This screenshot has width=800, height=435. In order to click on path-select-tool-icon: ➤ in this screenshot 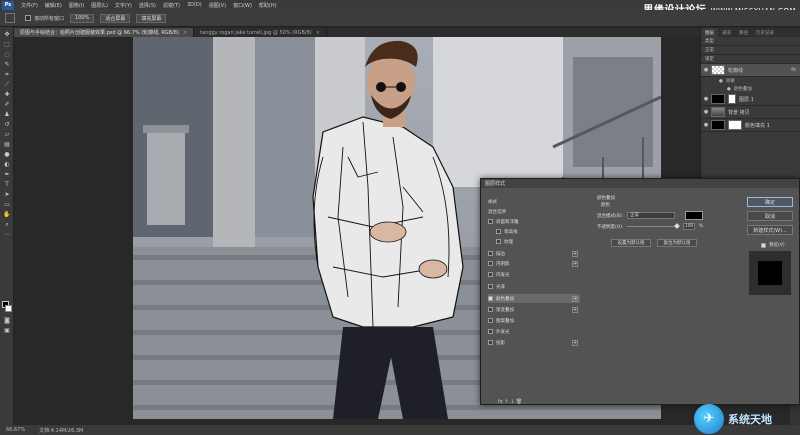, I will do `click(7, 194)`.